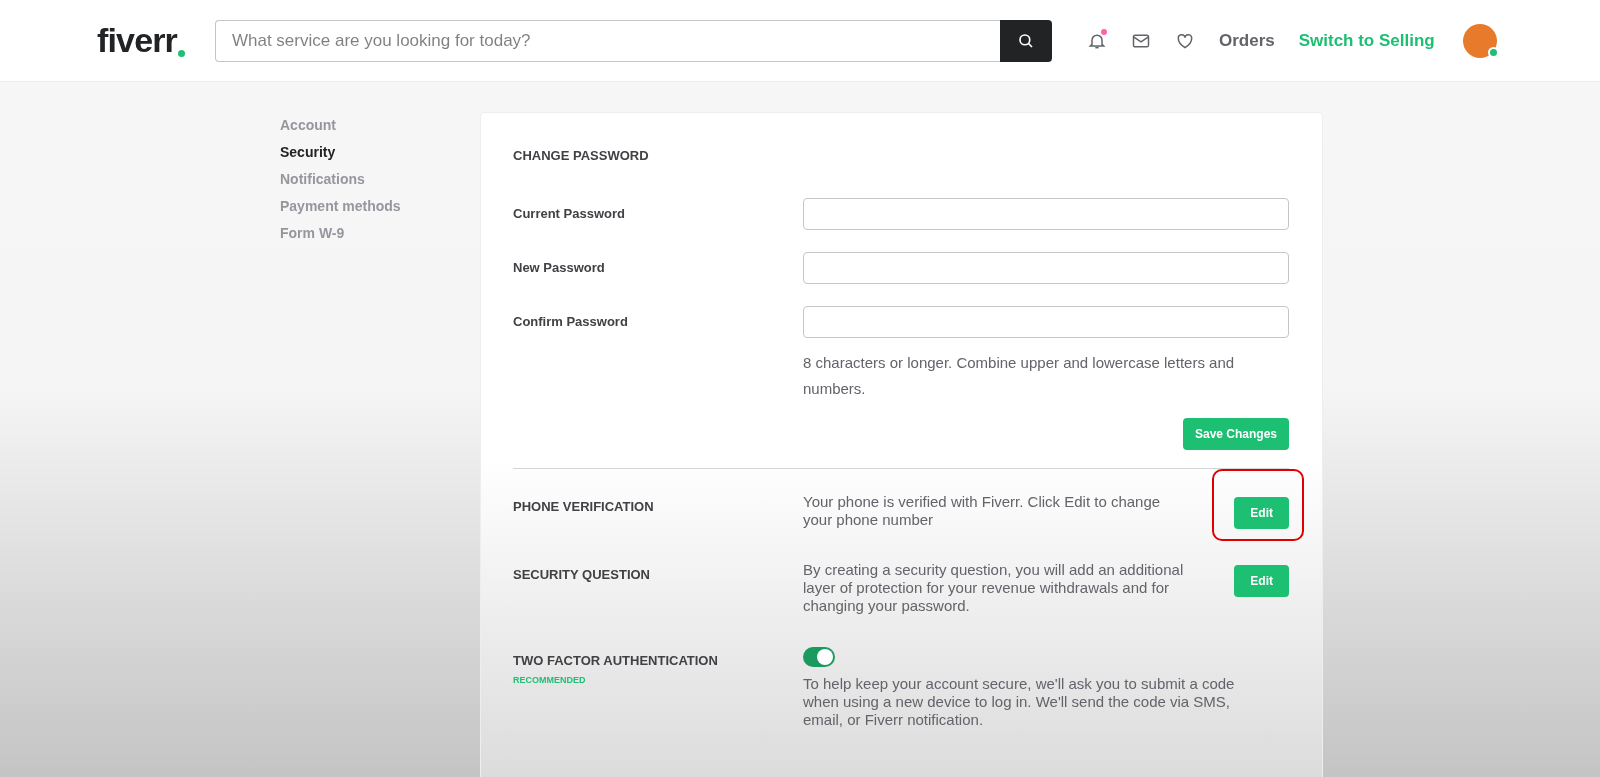 The height and width of the screenshot is (777, 1600). I want to click on search-field: What service are you looking for today?, so click(607, 40).